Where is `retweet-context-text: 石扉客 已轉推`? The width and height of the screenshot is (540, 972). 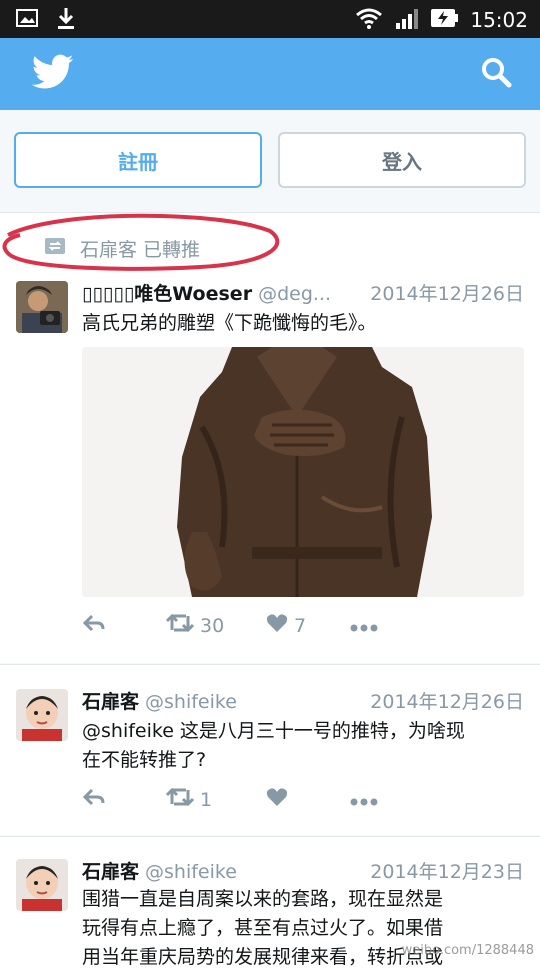 retweet-context-text: 石扉客 已轉推 is located at coordinates (140, 250).